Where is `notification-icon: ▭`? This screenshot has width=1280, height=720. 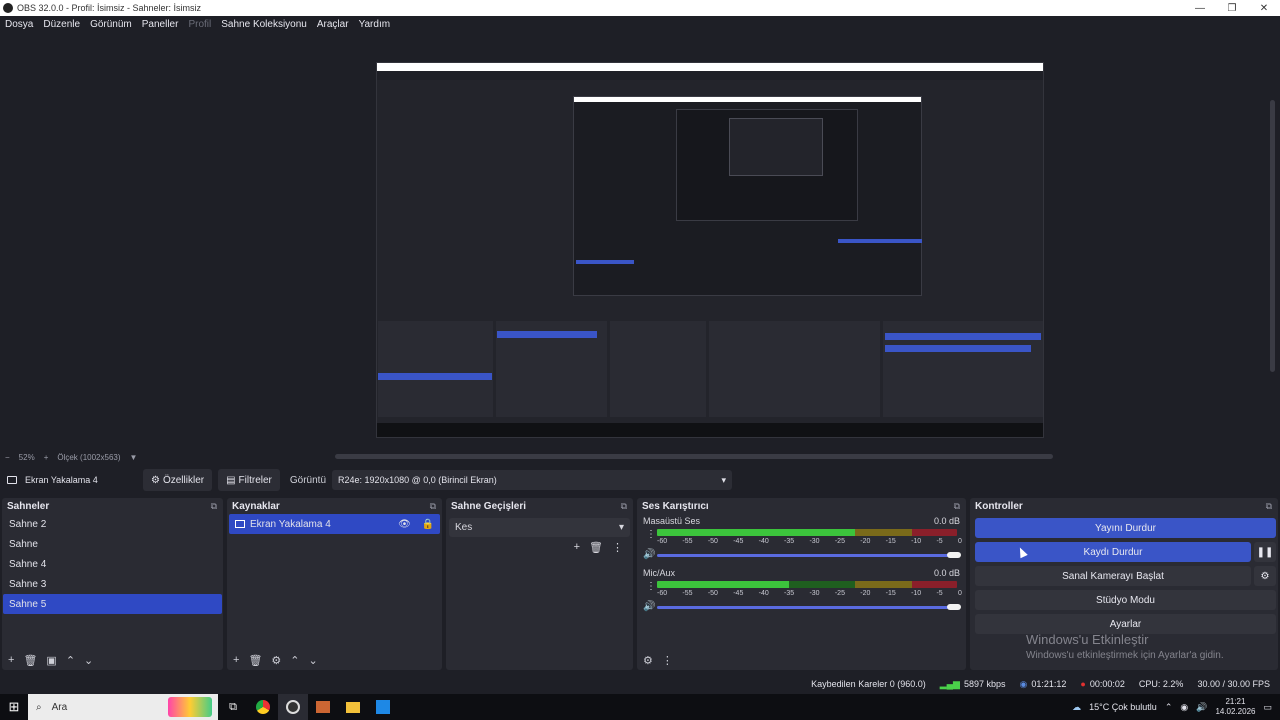
notification-icon: ▭ is located at coordinates (1267, 707).